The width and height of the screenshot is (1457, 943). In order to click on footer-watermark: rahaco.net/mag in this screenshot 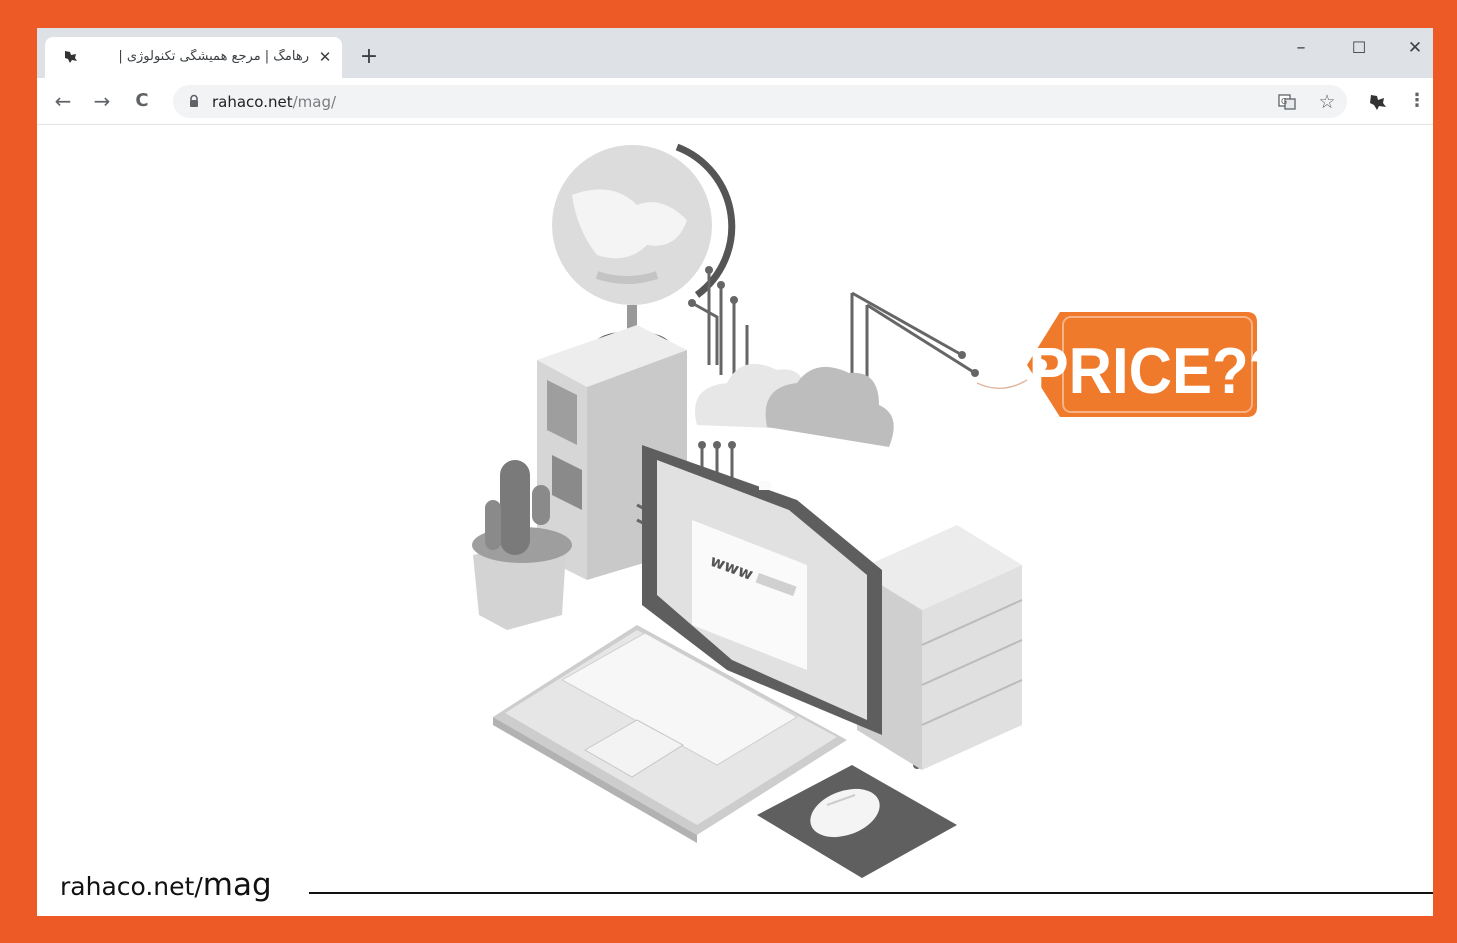, I will do `click(166, 885)`.